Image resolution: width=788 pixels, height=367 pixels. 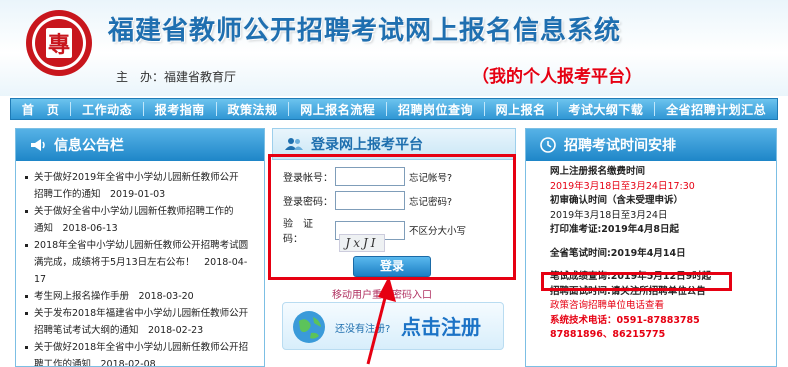 What do you see at coordinates (40, 109) in the screenshot?
I see `nav-home: 首 页` at bounding box center [40, 109].